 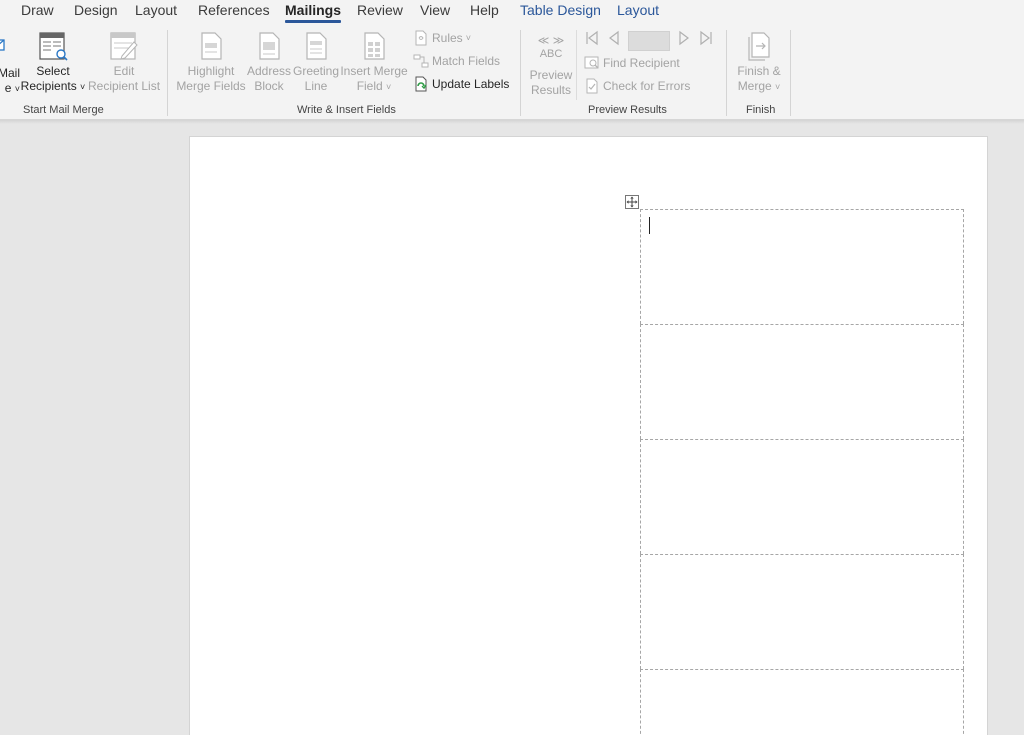 I want to click on preview-arrows-icon: ≪ ≫, so click(x=551, y=40).